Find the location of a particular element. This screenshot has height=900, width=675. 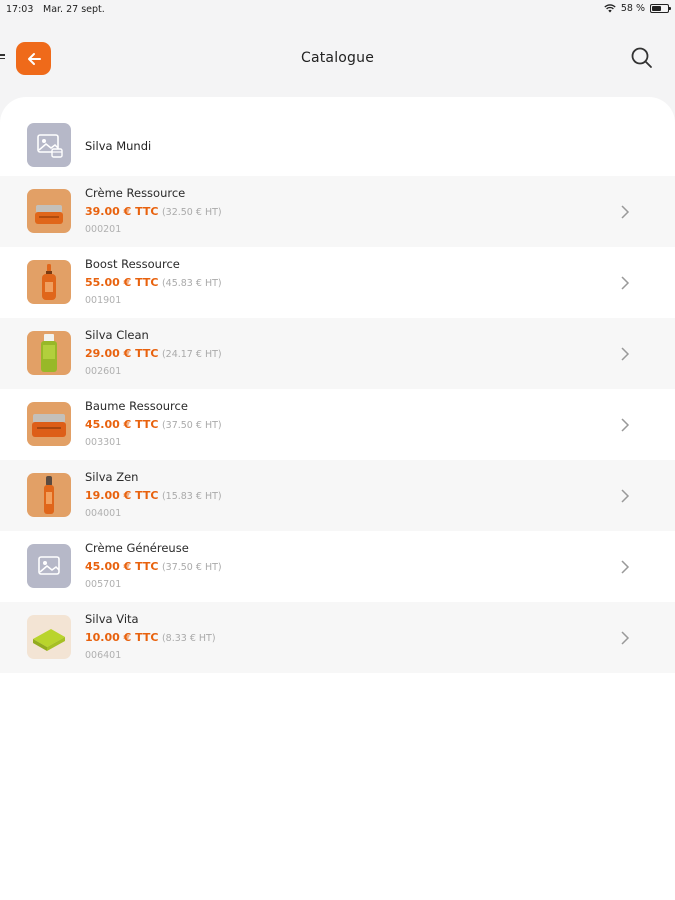

product-ref: 003301 is located at coordinates (103, 442).